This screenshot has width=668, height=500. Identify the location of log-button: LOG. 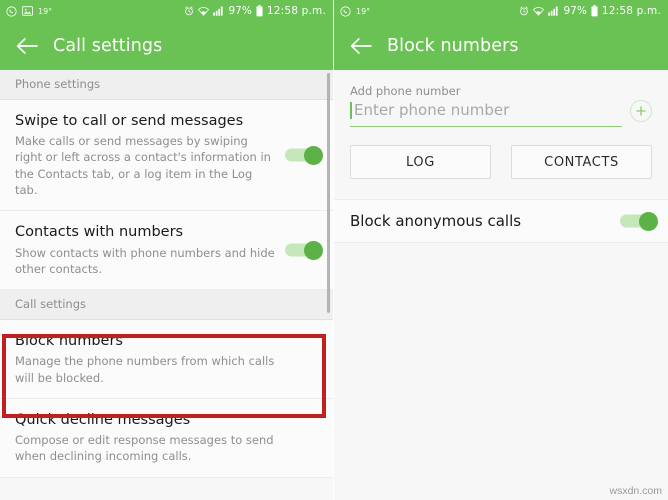
(420, 162).